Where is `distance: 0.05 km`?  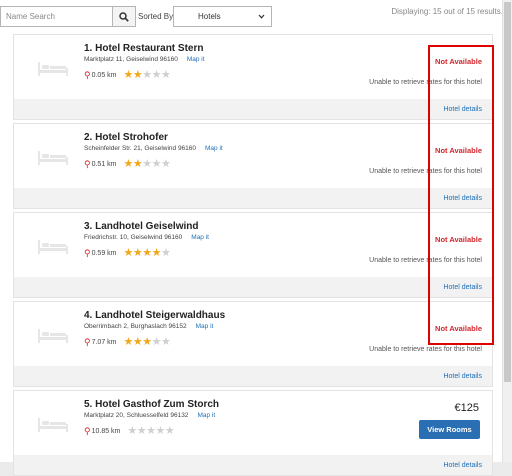 distance: 0.05 km is located at coordinates (104, 75).